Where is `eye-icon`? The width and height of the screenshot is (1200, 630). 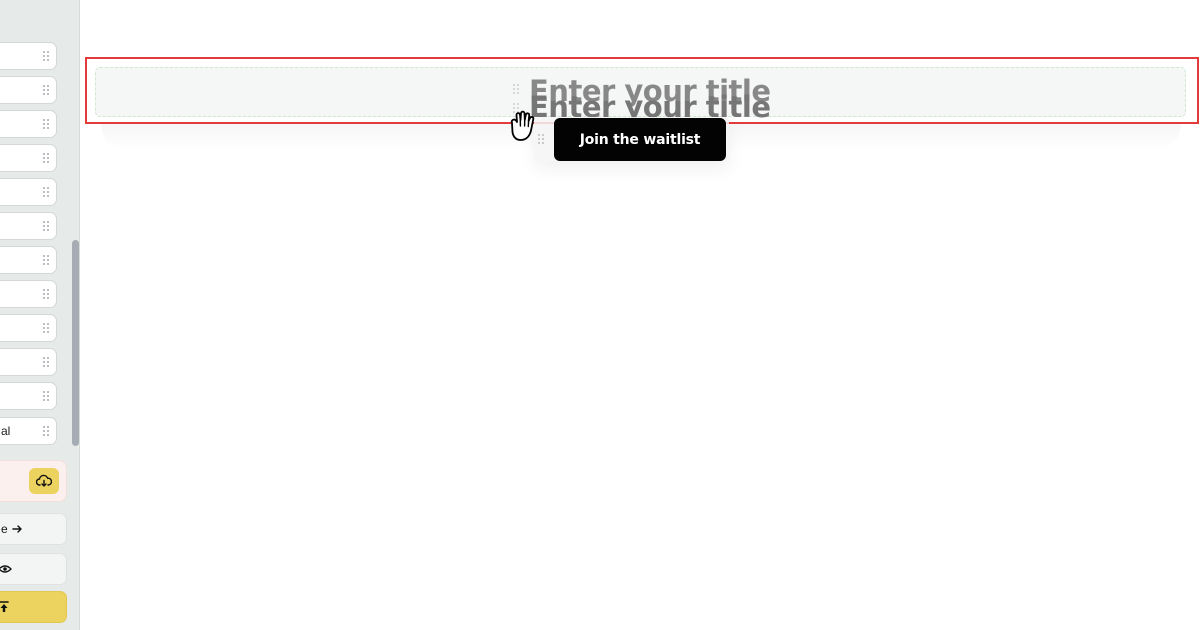 eye-icon is located at coordinates (6, 569).